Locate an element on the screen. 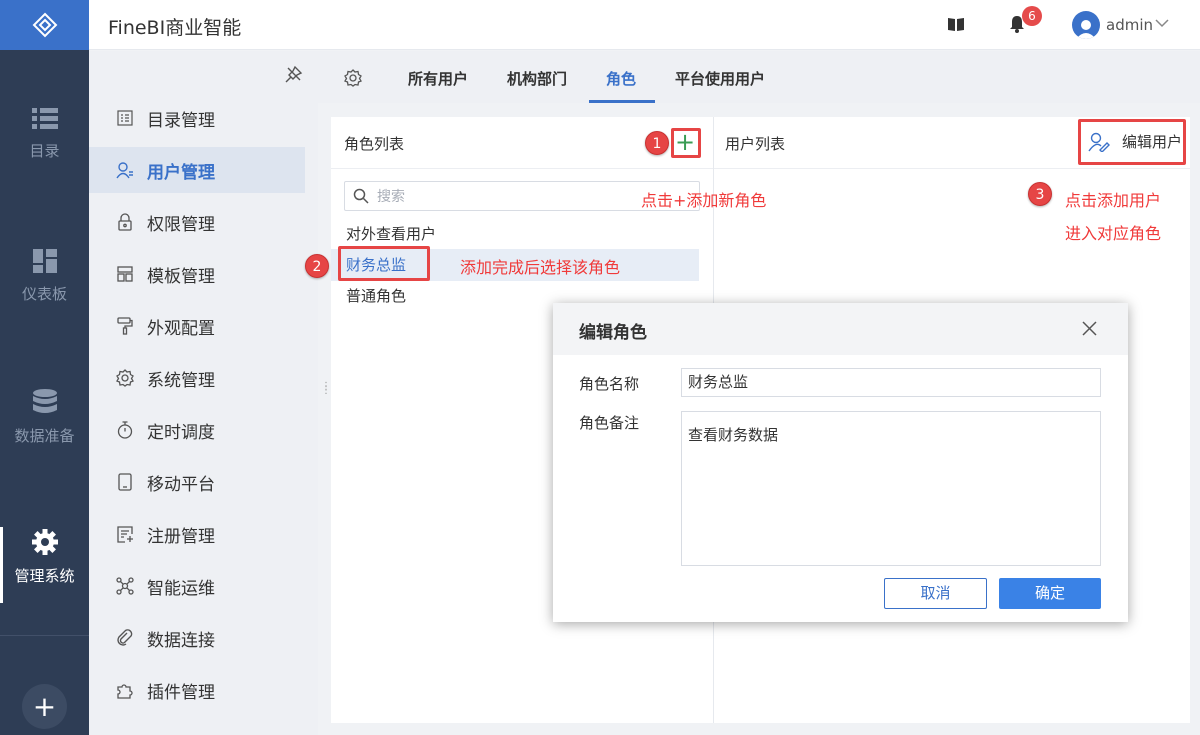 The height and width of the screenshot is (735, 1200). menu-item-plugin: 插件管理 is located at coordinates (197, 690).